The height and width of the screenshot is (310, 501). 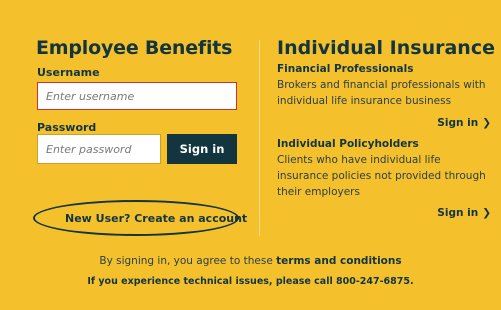 I want to click on individual-insurance-title: Individual Insurance, so click(x=386, y=48).